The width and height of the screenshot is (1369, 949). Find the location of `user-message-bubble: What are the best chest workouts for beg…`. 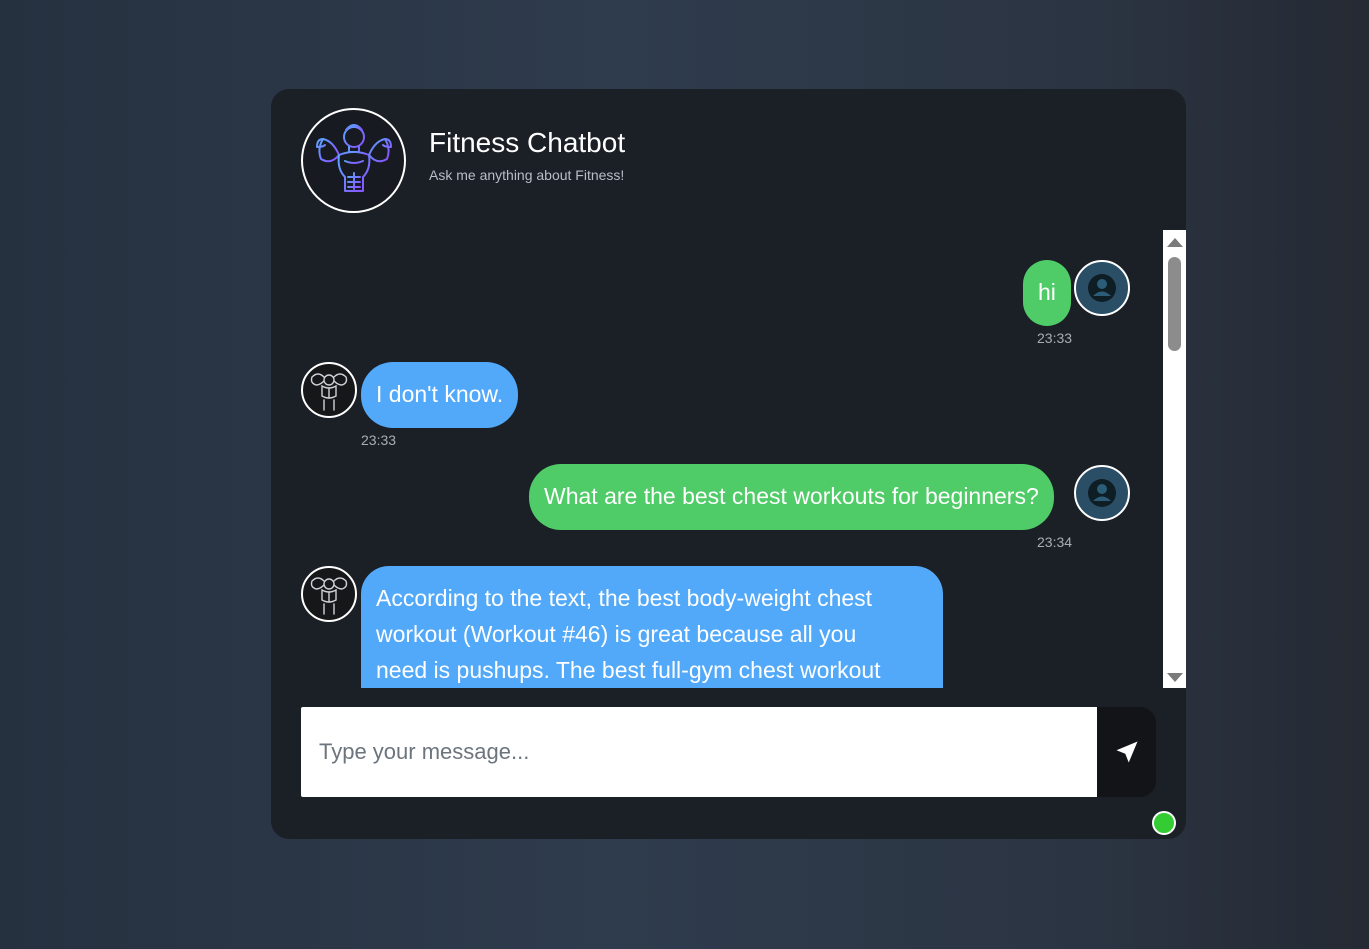

user-message-bubble: What are the best chest workouts for beg… is located at coordinates (791, 497).